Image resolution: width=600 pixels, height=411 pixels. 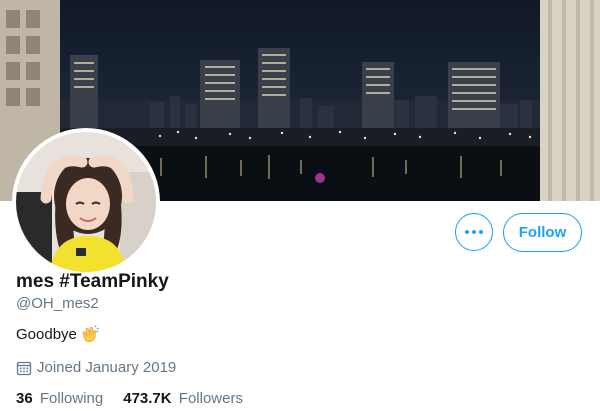 I want to click on bio: Goodbye, so click(x=57, y=334).